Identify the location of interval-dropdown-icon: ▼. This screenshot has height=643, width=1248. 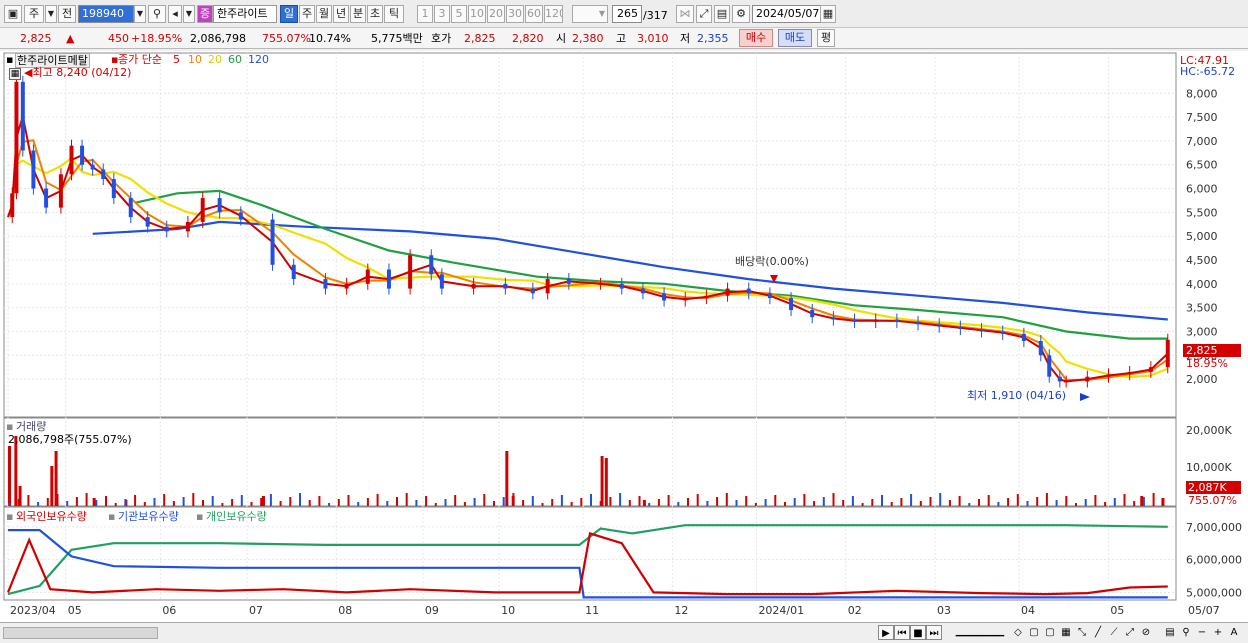
(590, 14).